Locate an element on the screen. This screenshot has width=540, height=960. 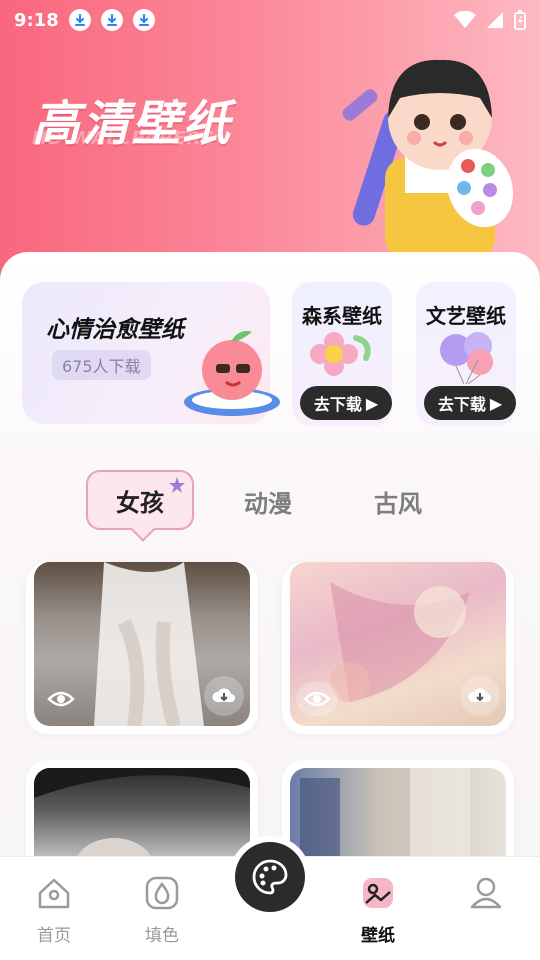
nav-profile is located at coordinates (486, 895).